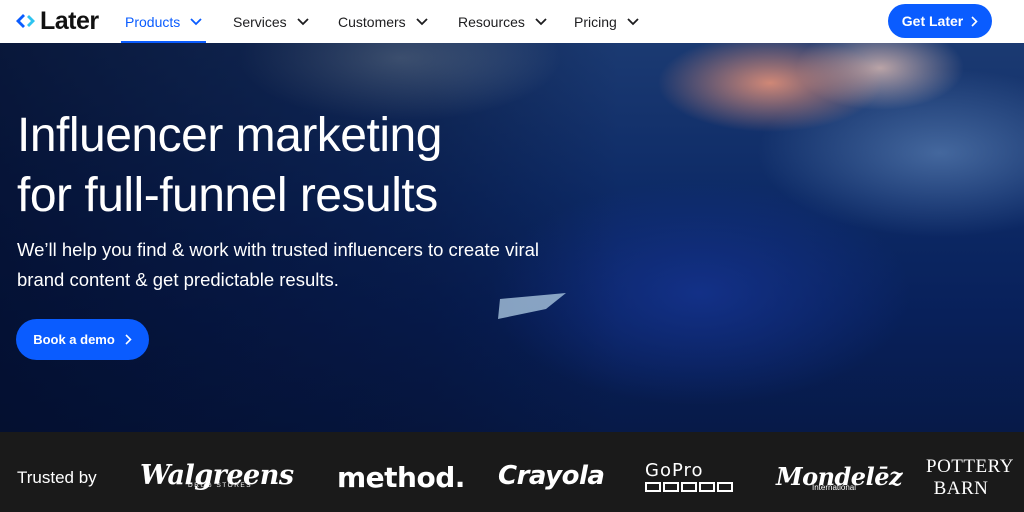 This screenshot has height=512, width=1024. What do you see at coordinates (69, 20) in the screenshot?
I see `logo-text: Later` at bounding box center [69, 20].